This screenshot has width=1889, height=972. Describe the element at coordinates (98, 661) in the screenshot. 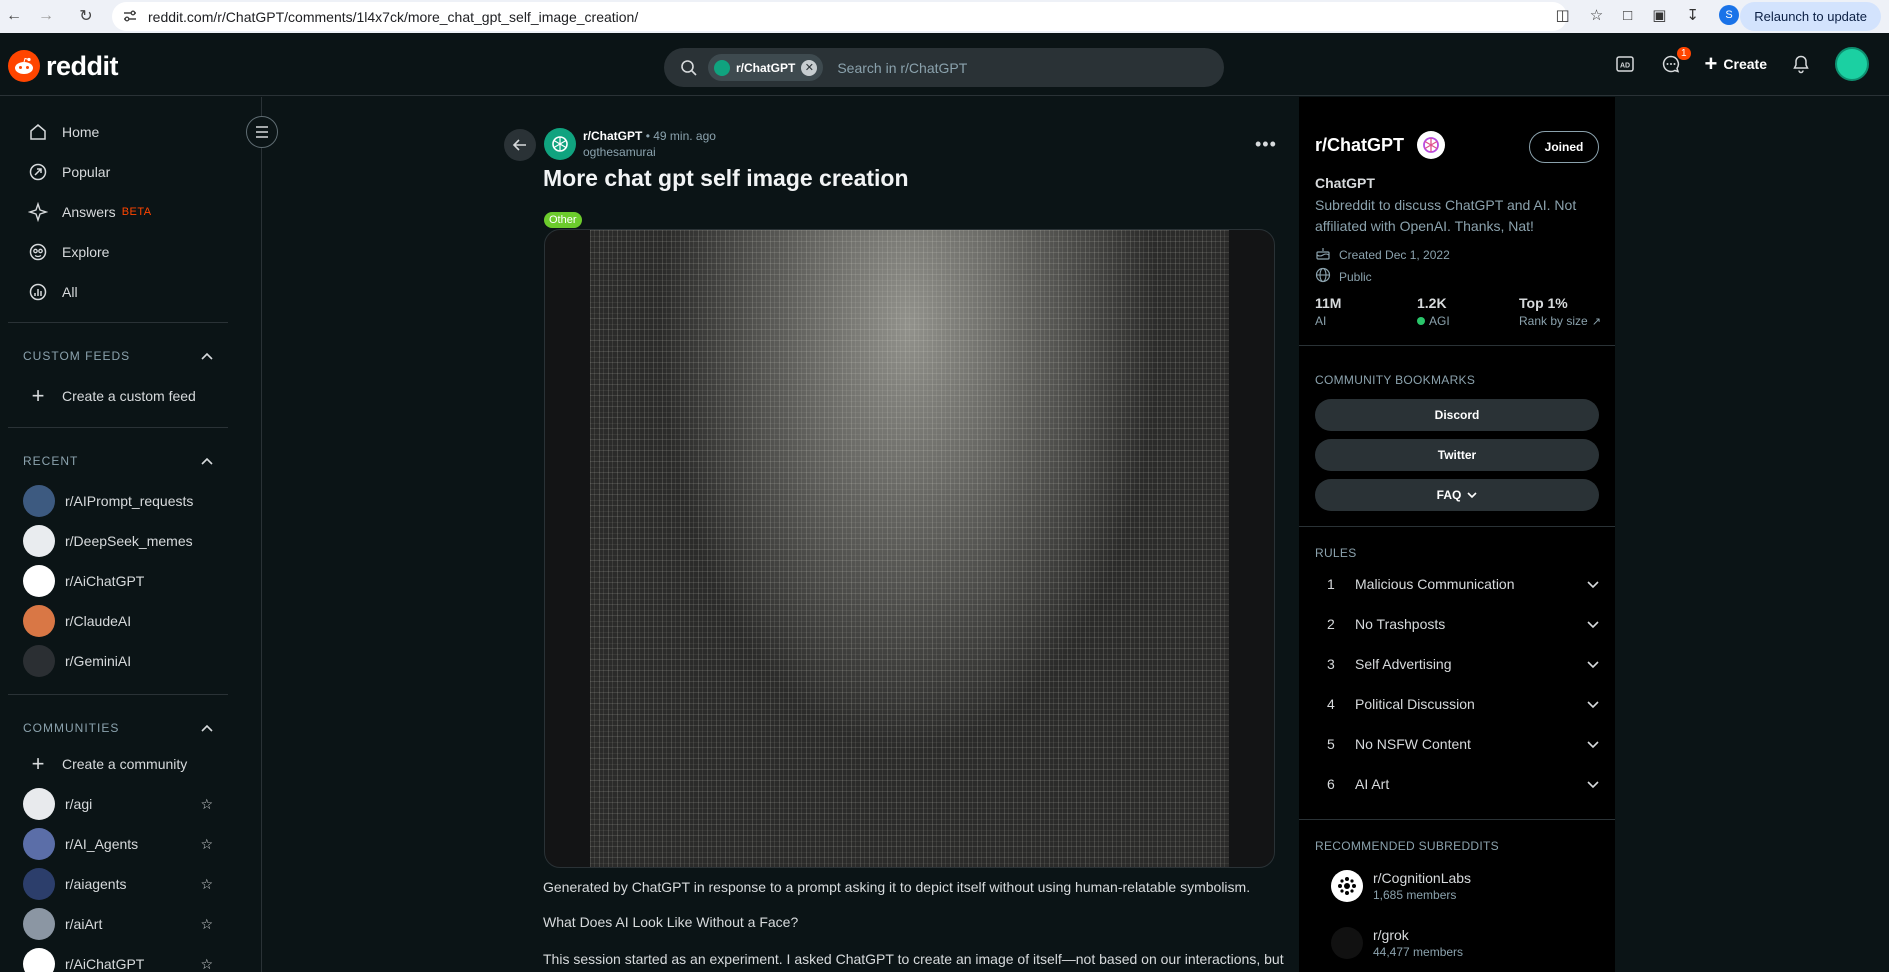

I see `community-name: r/GeminiAI` at that location.